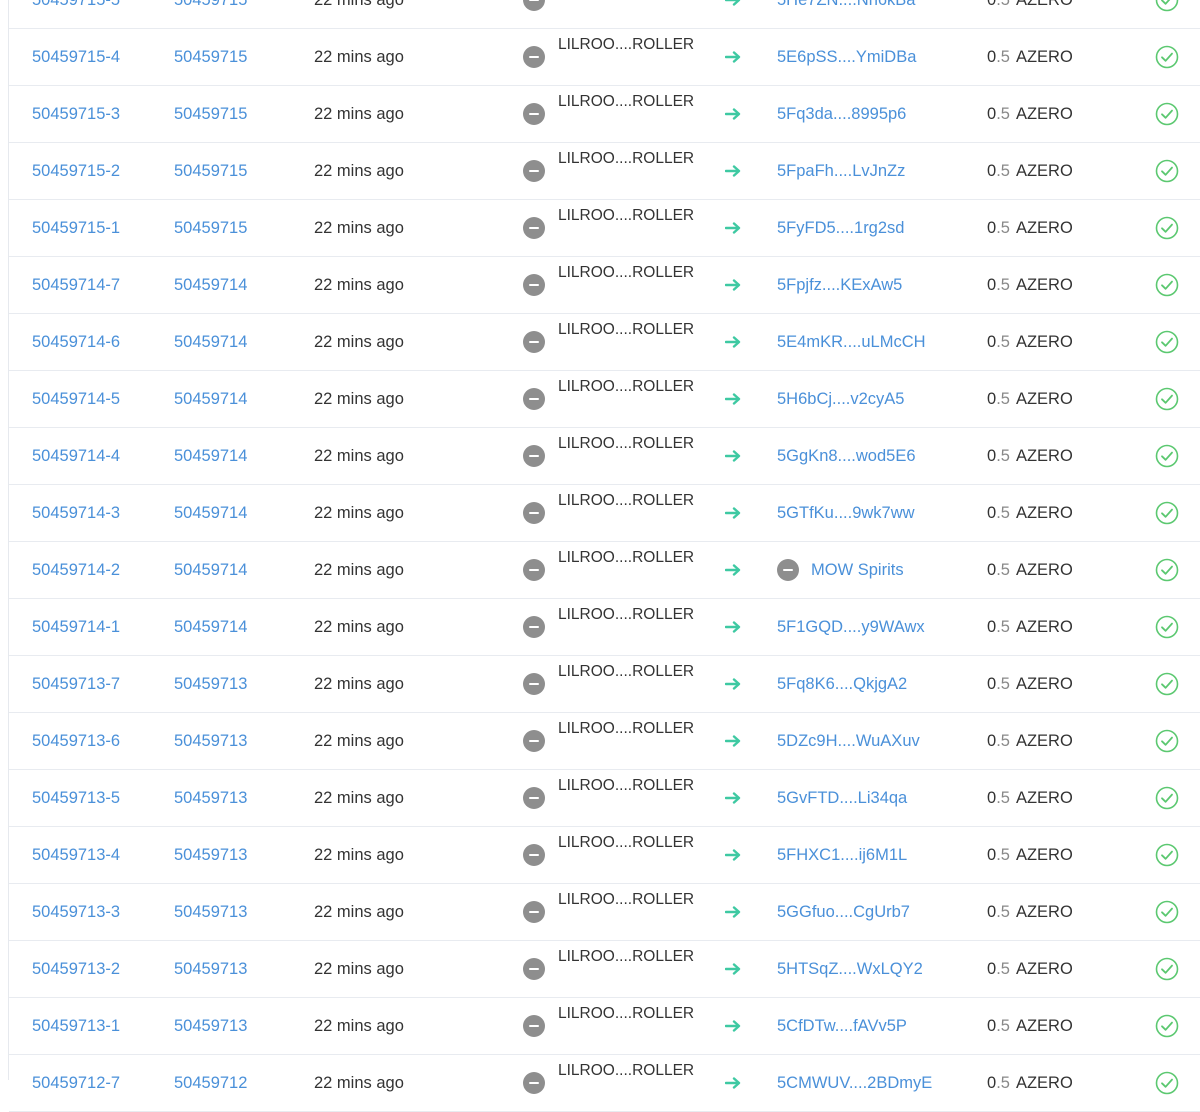 This screenshot has height=1112, width=1200. I want to click on to-account-link: 5FyFD5....1rg2sd, so click(840, 228).